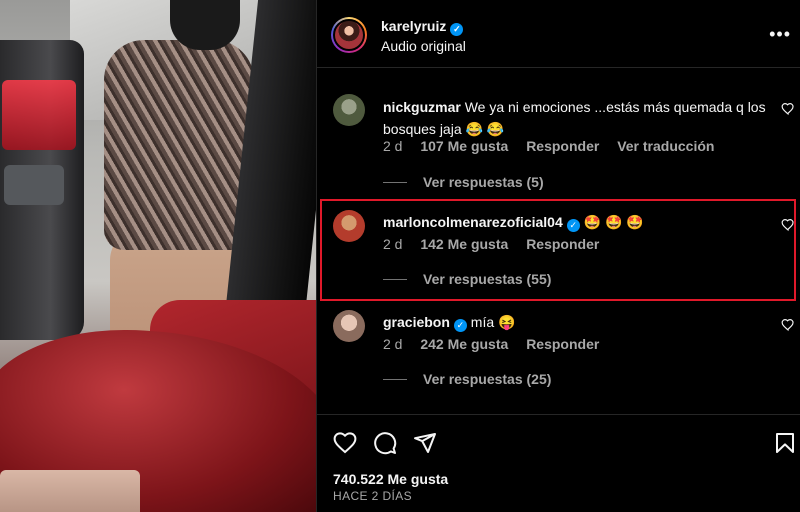 The image size is (800, 512). Describe the element at coordinates (390, 479) in the screenshot. I see `post-likes-count: 740.522 Me gusta` at that location.